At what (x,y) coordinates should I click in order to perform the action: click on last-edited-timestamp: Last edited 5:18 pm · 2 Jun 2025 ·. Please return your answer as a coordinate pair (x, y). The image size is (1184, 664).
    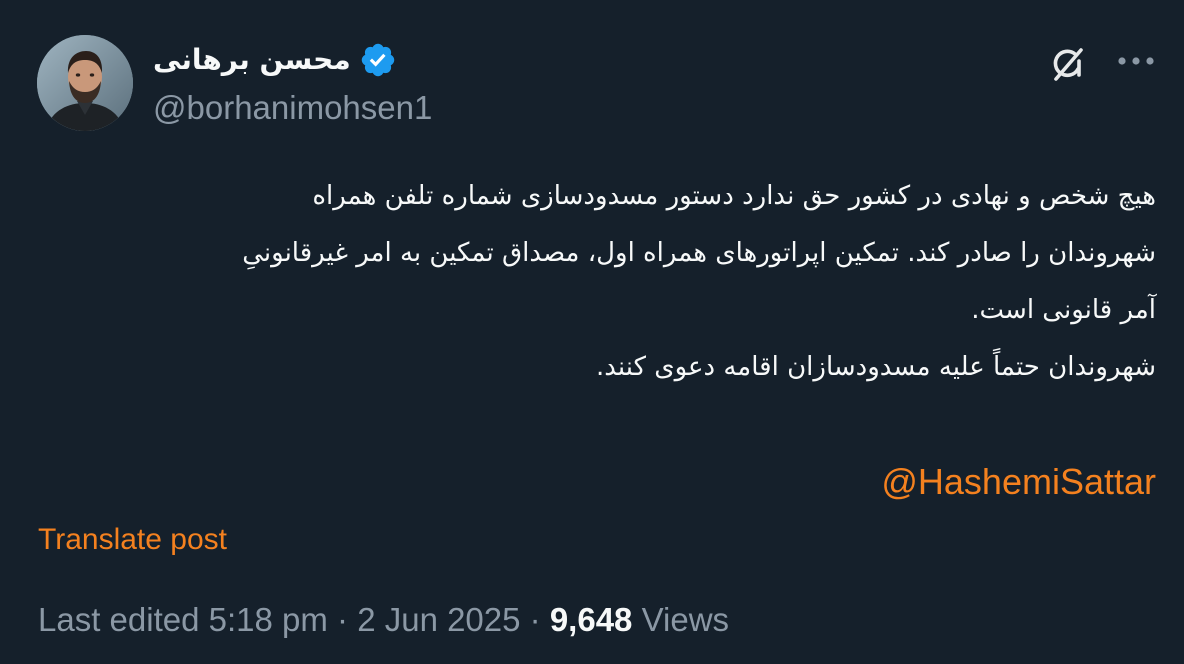
    Looking at the image, I should click on (294, 619).